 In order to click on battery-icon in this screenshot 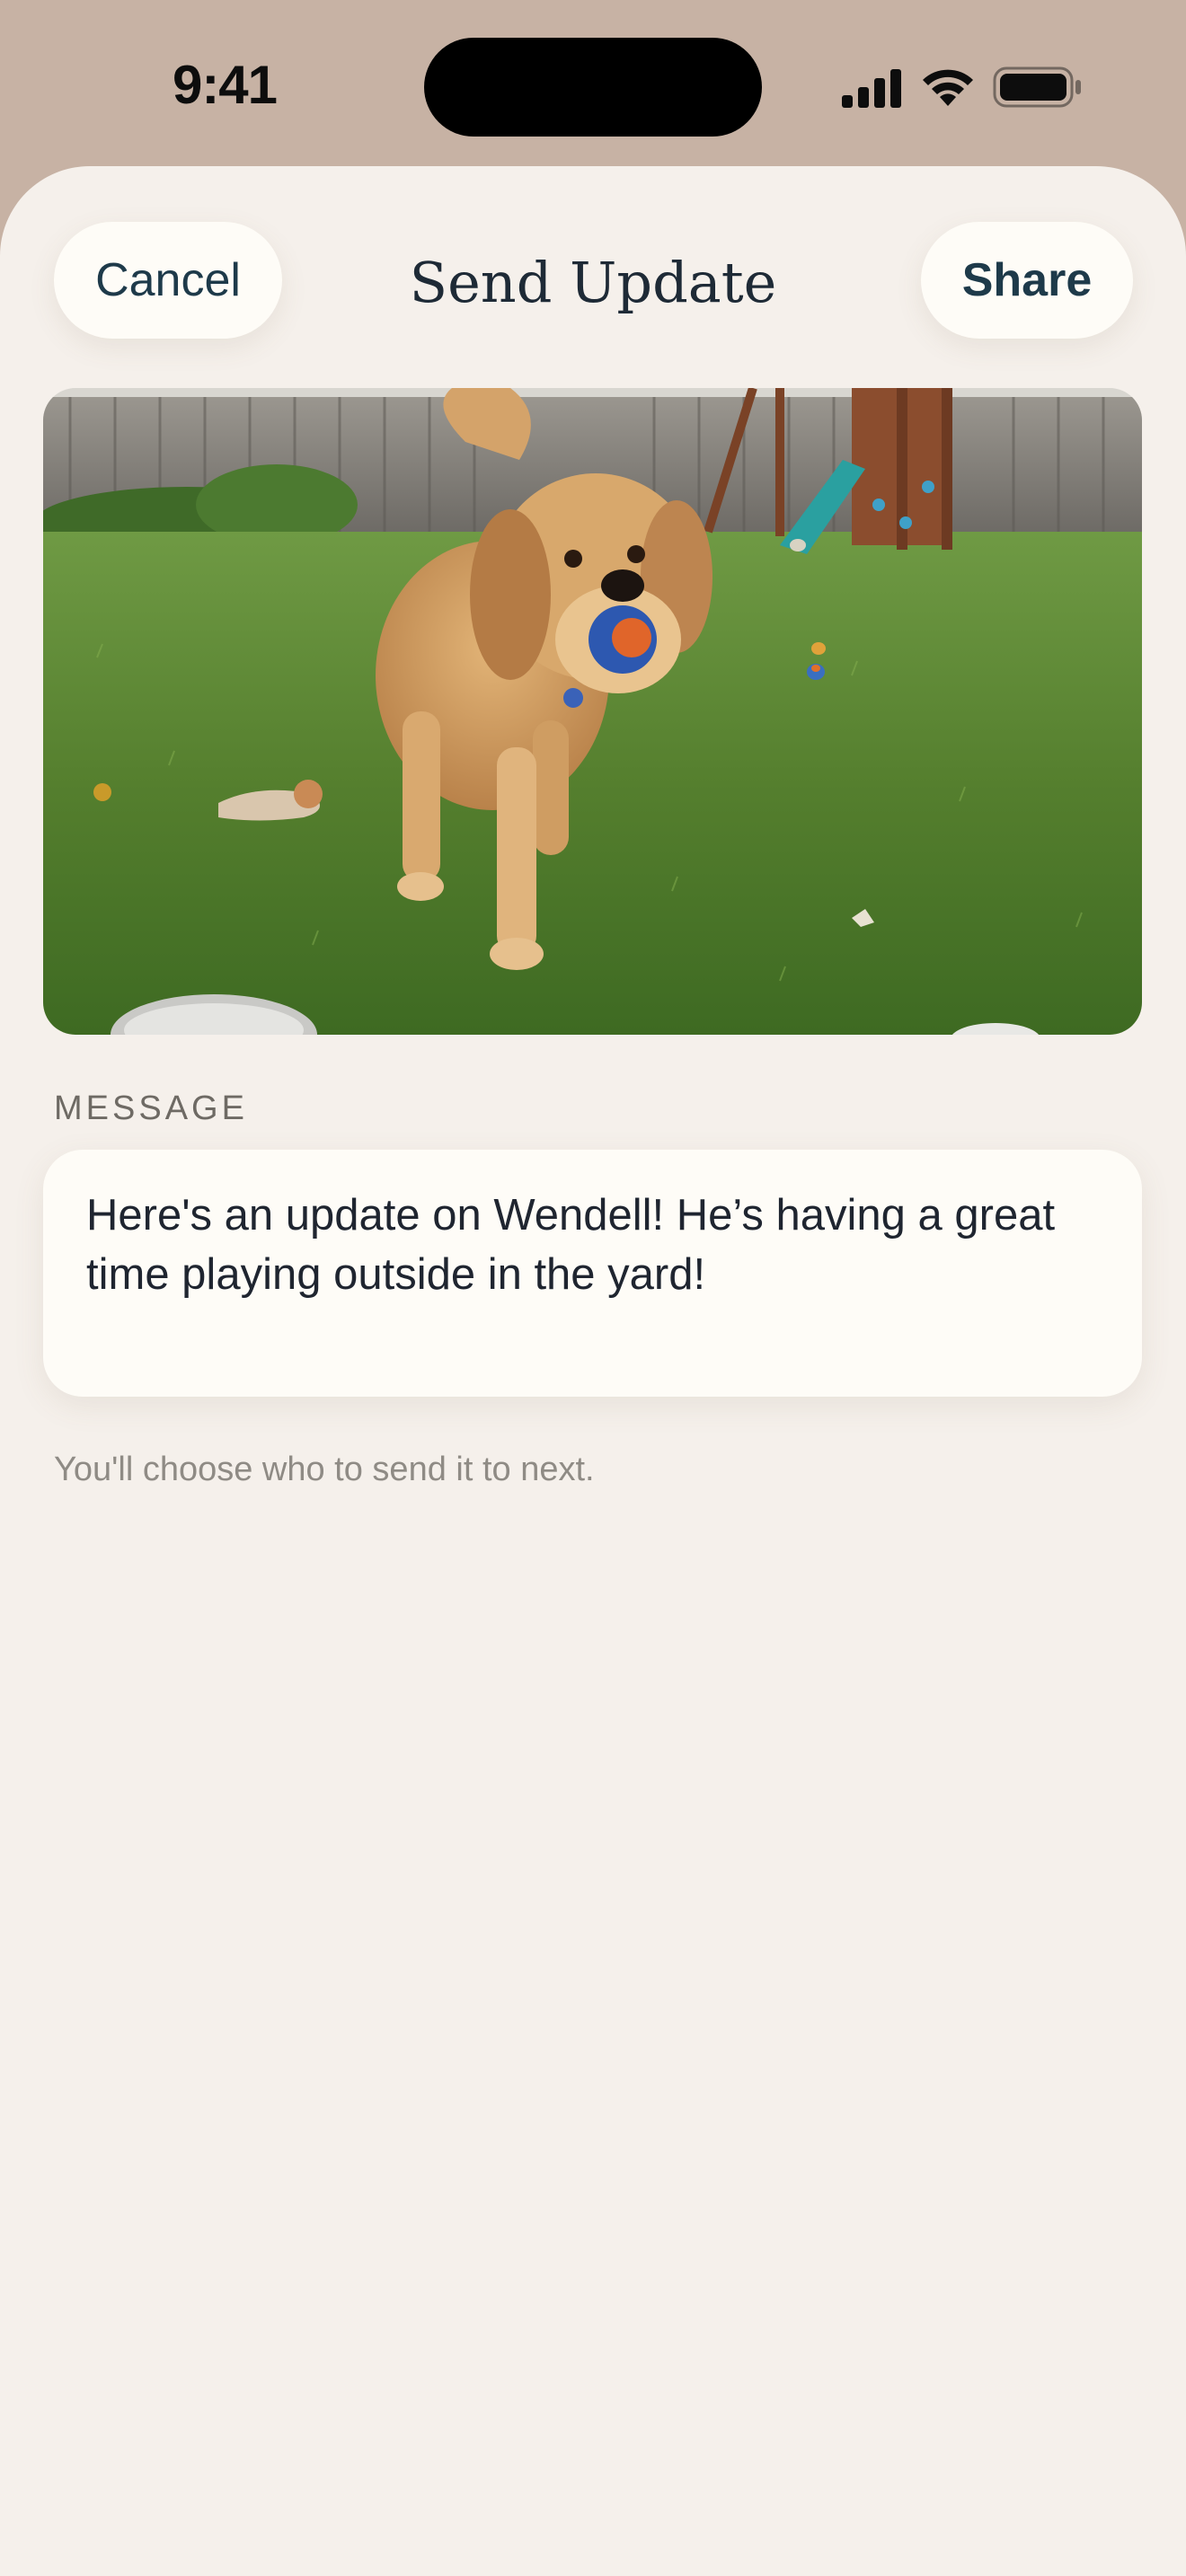, I will do `click(1037, 87)`.